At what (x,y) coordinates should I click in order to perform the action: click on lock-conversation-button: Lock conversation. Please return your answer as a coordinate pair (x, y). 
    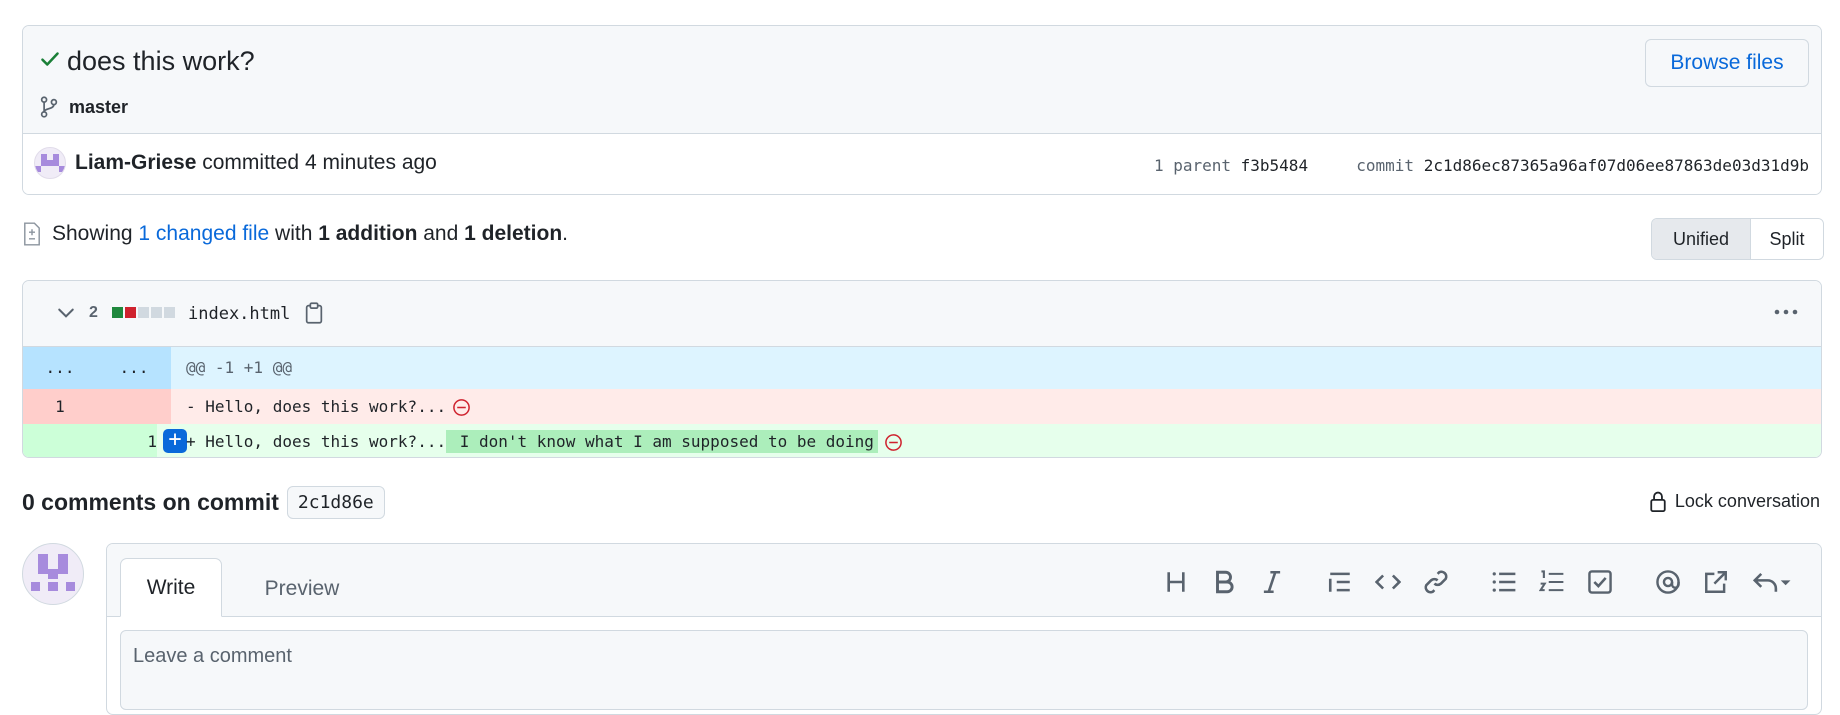
    Looking at the image, I should click on (1734, 501).